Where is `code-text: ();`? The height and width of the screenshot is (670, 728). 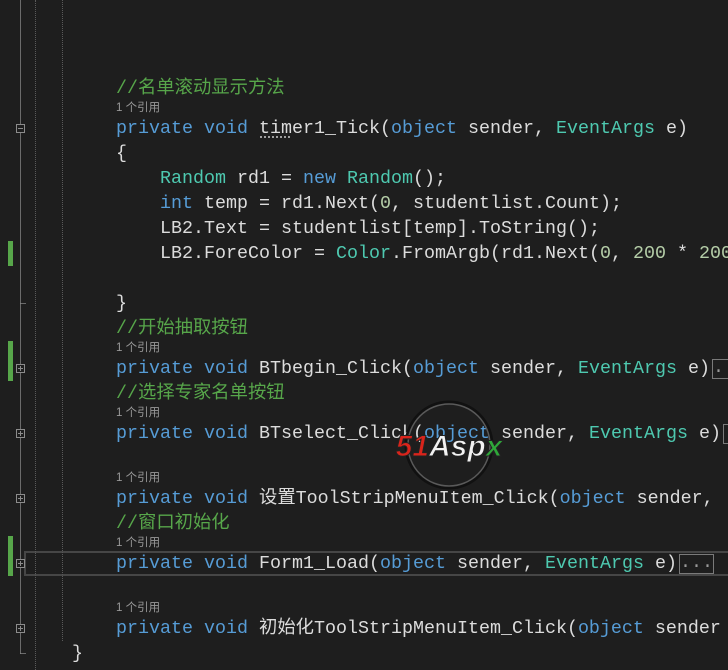 code-text: (); is located at coordinates (429, 178).